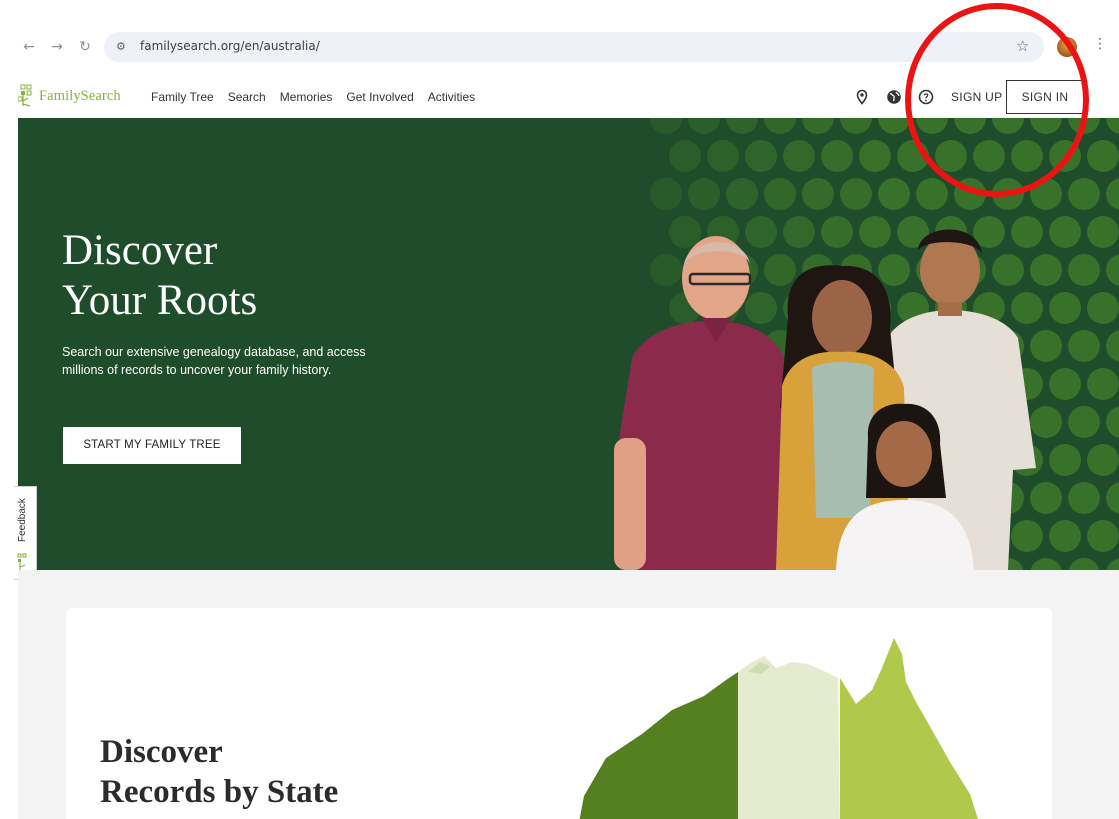 The height and width of the screenshot is (819, 1119). I want to click on nav-memories: Memories, so click(306, 97).